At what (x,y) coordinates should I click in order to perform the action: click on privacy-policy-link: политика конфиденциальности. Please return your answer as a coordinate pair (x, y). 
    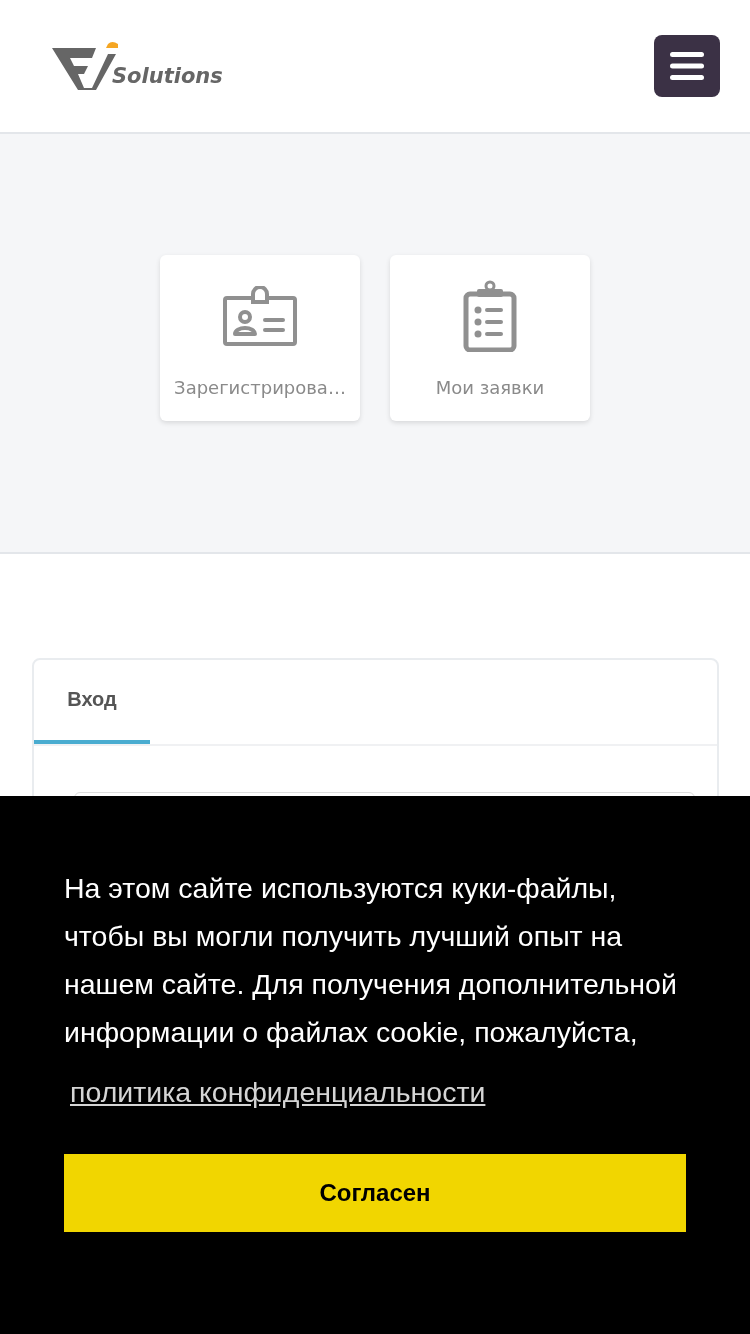
    Looking at the image, I should click on (278, 1092).